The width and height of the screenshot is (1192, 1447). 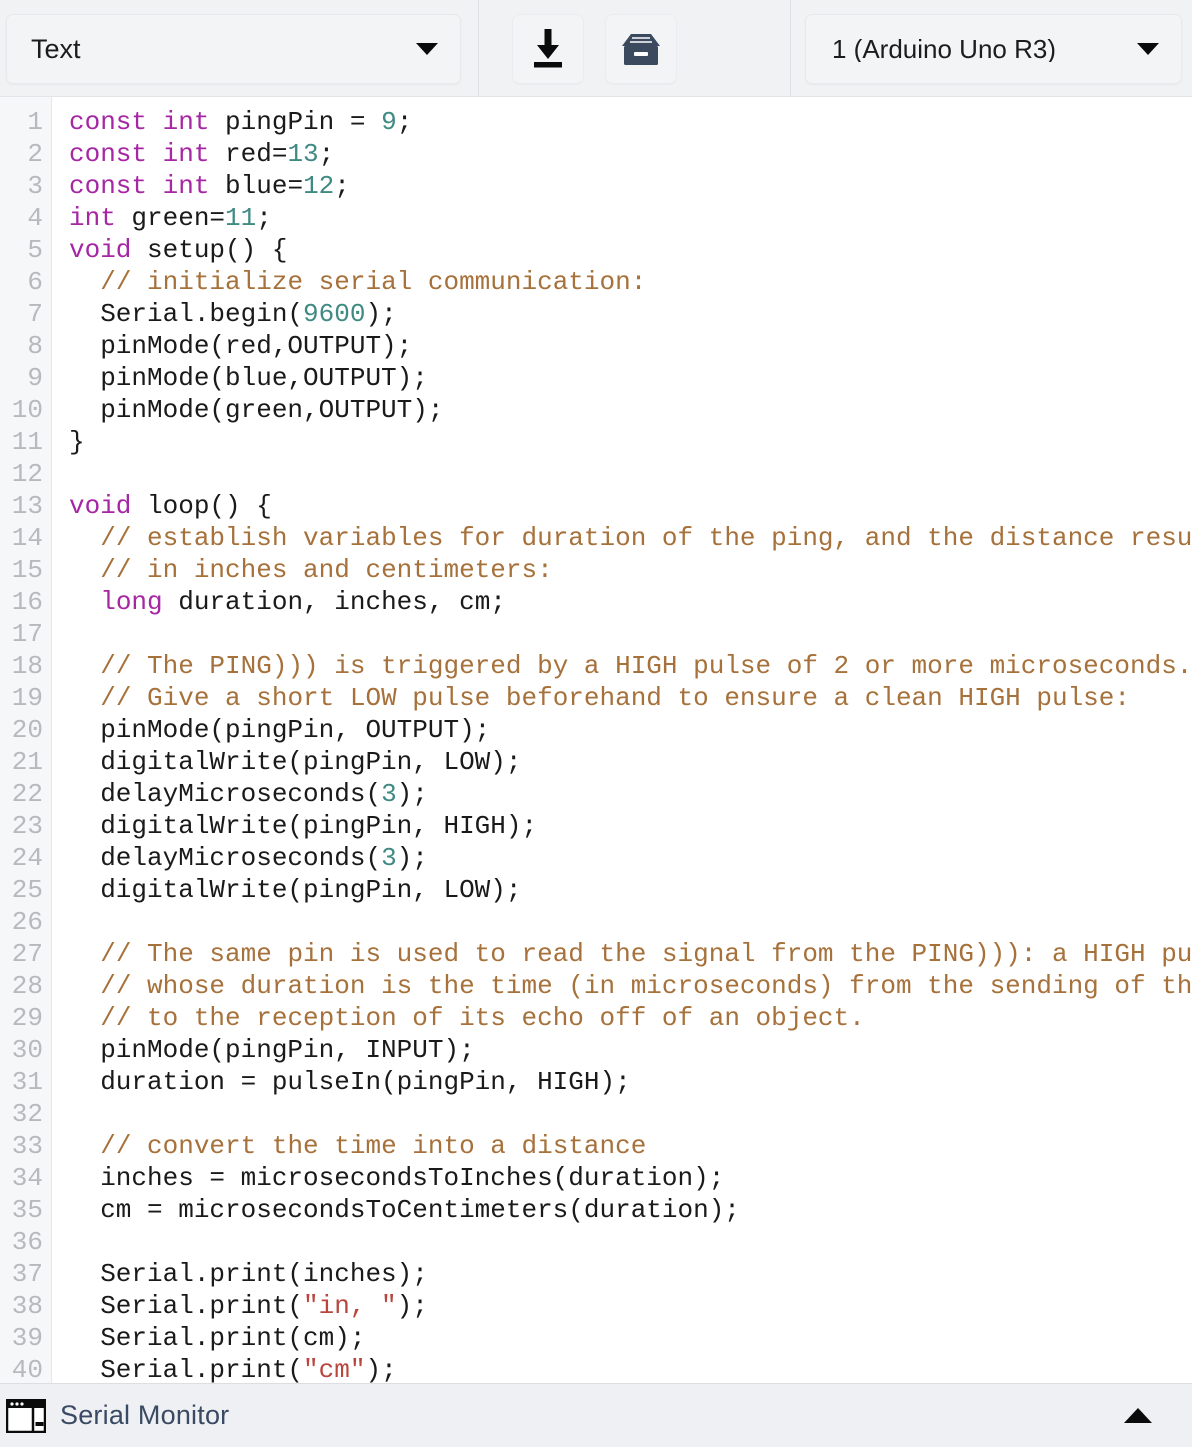 What do you see at coordinates (630, 122) in the screenshot?
I see `code-line: const int pingPin = 9;` at bounding box center [630, 122].